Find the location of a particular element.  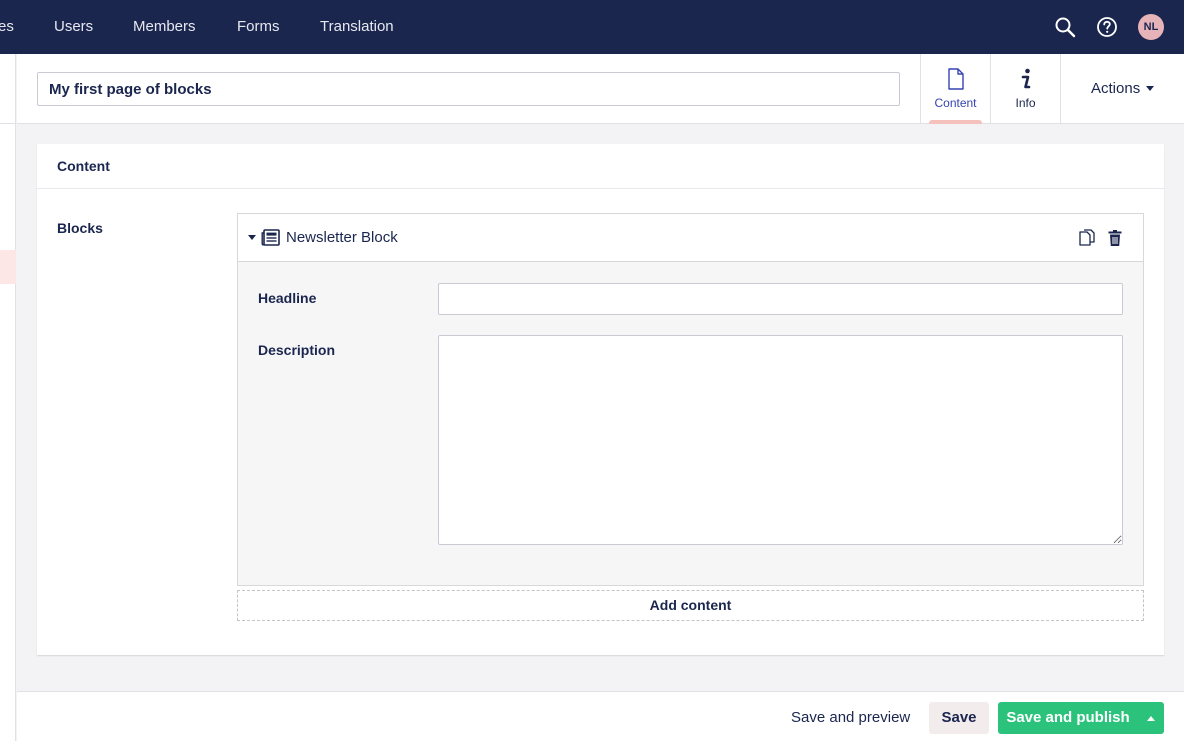

tab-content-label: Content is located at coordinates (955, 103).